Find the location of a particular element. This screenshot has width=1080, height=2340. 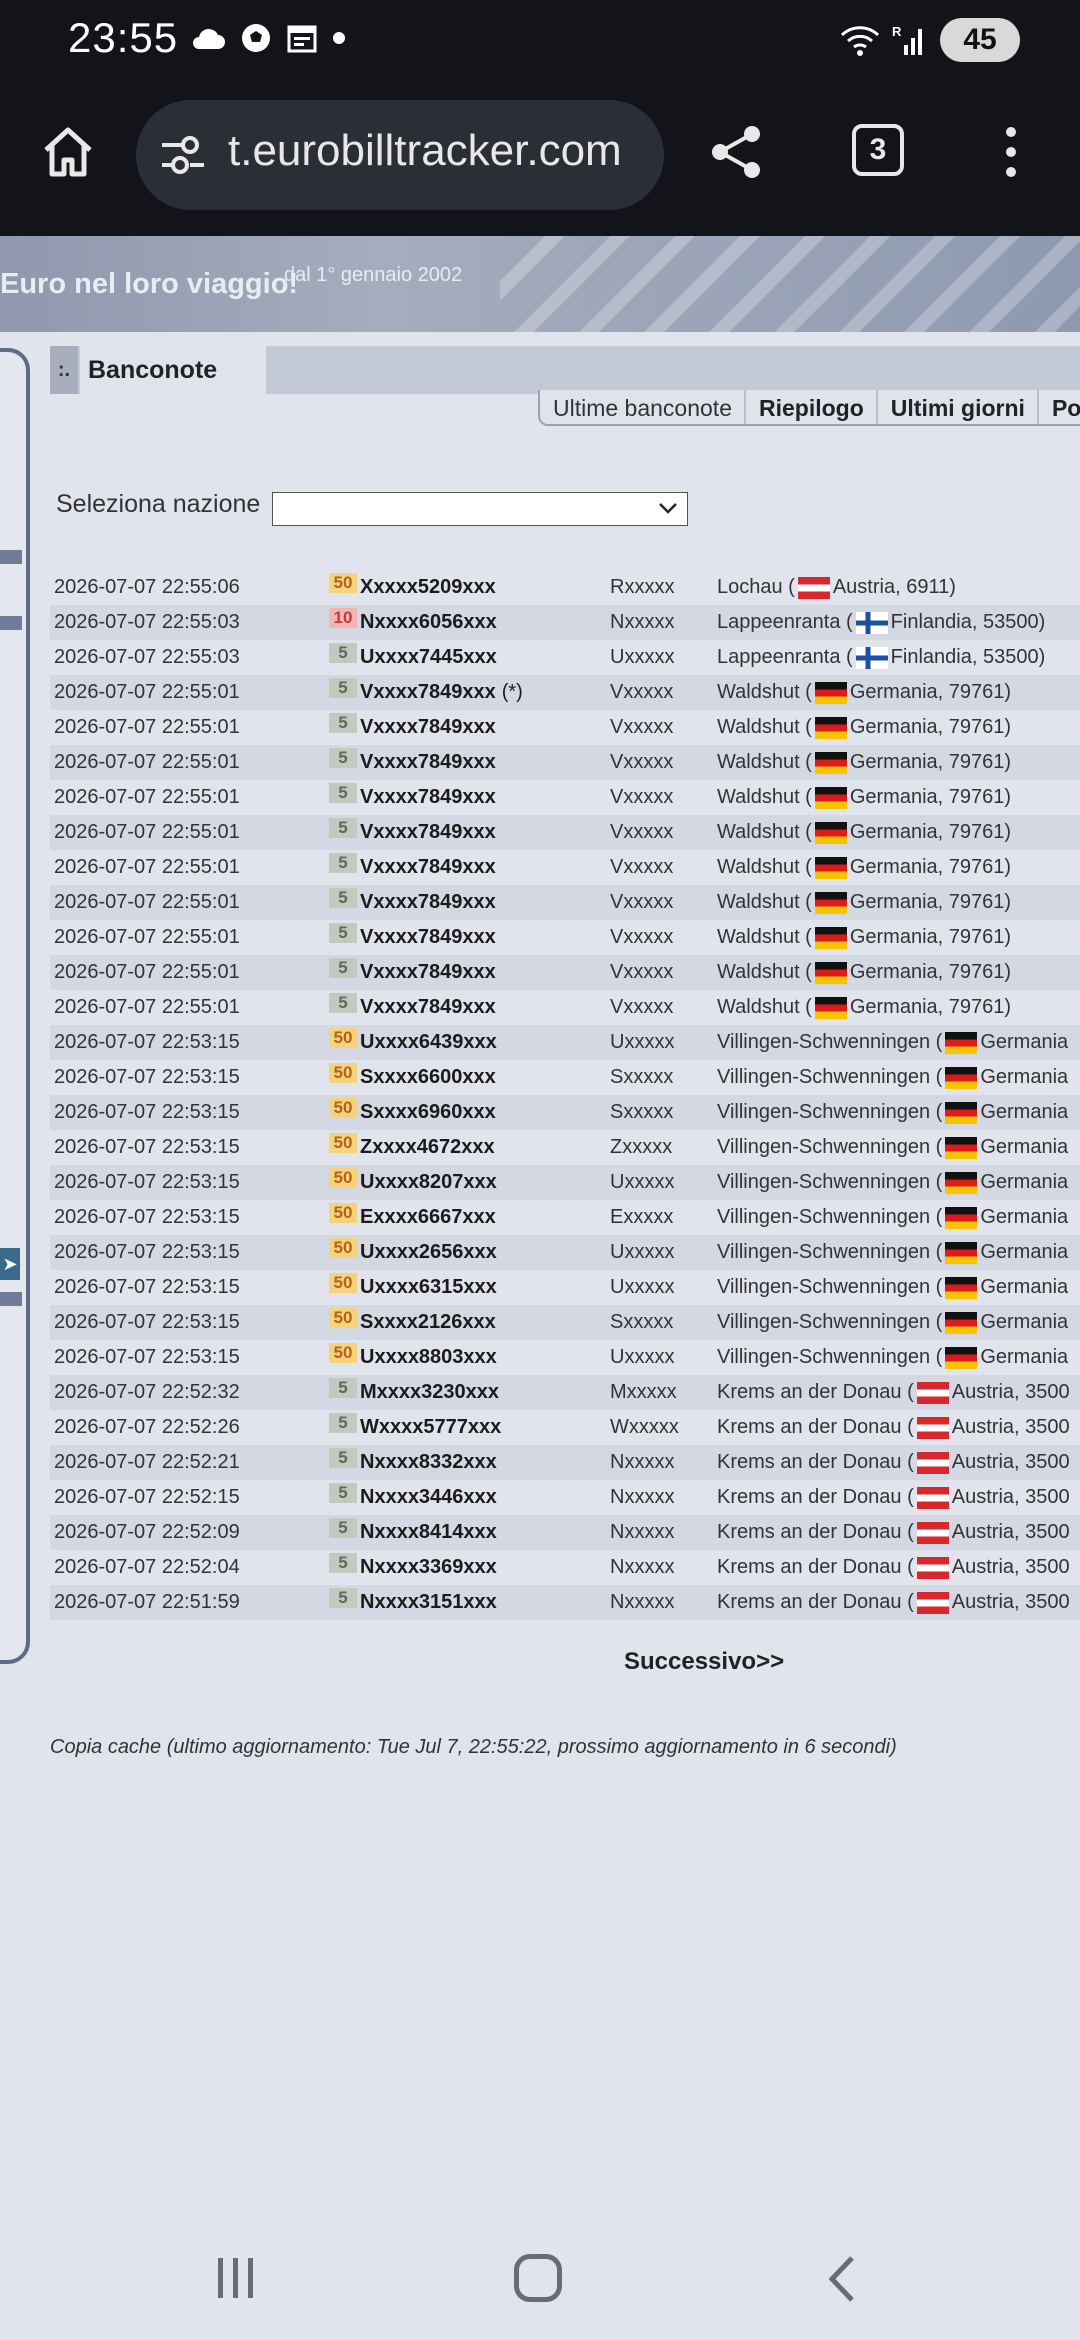

note-serial: Uxxxx8803xxx is located at coordinates (431, 1357).